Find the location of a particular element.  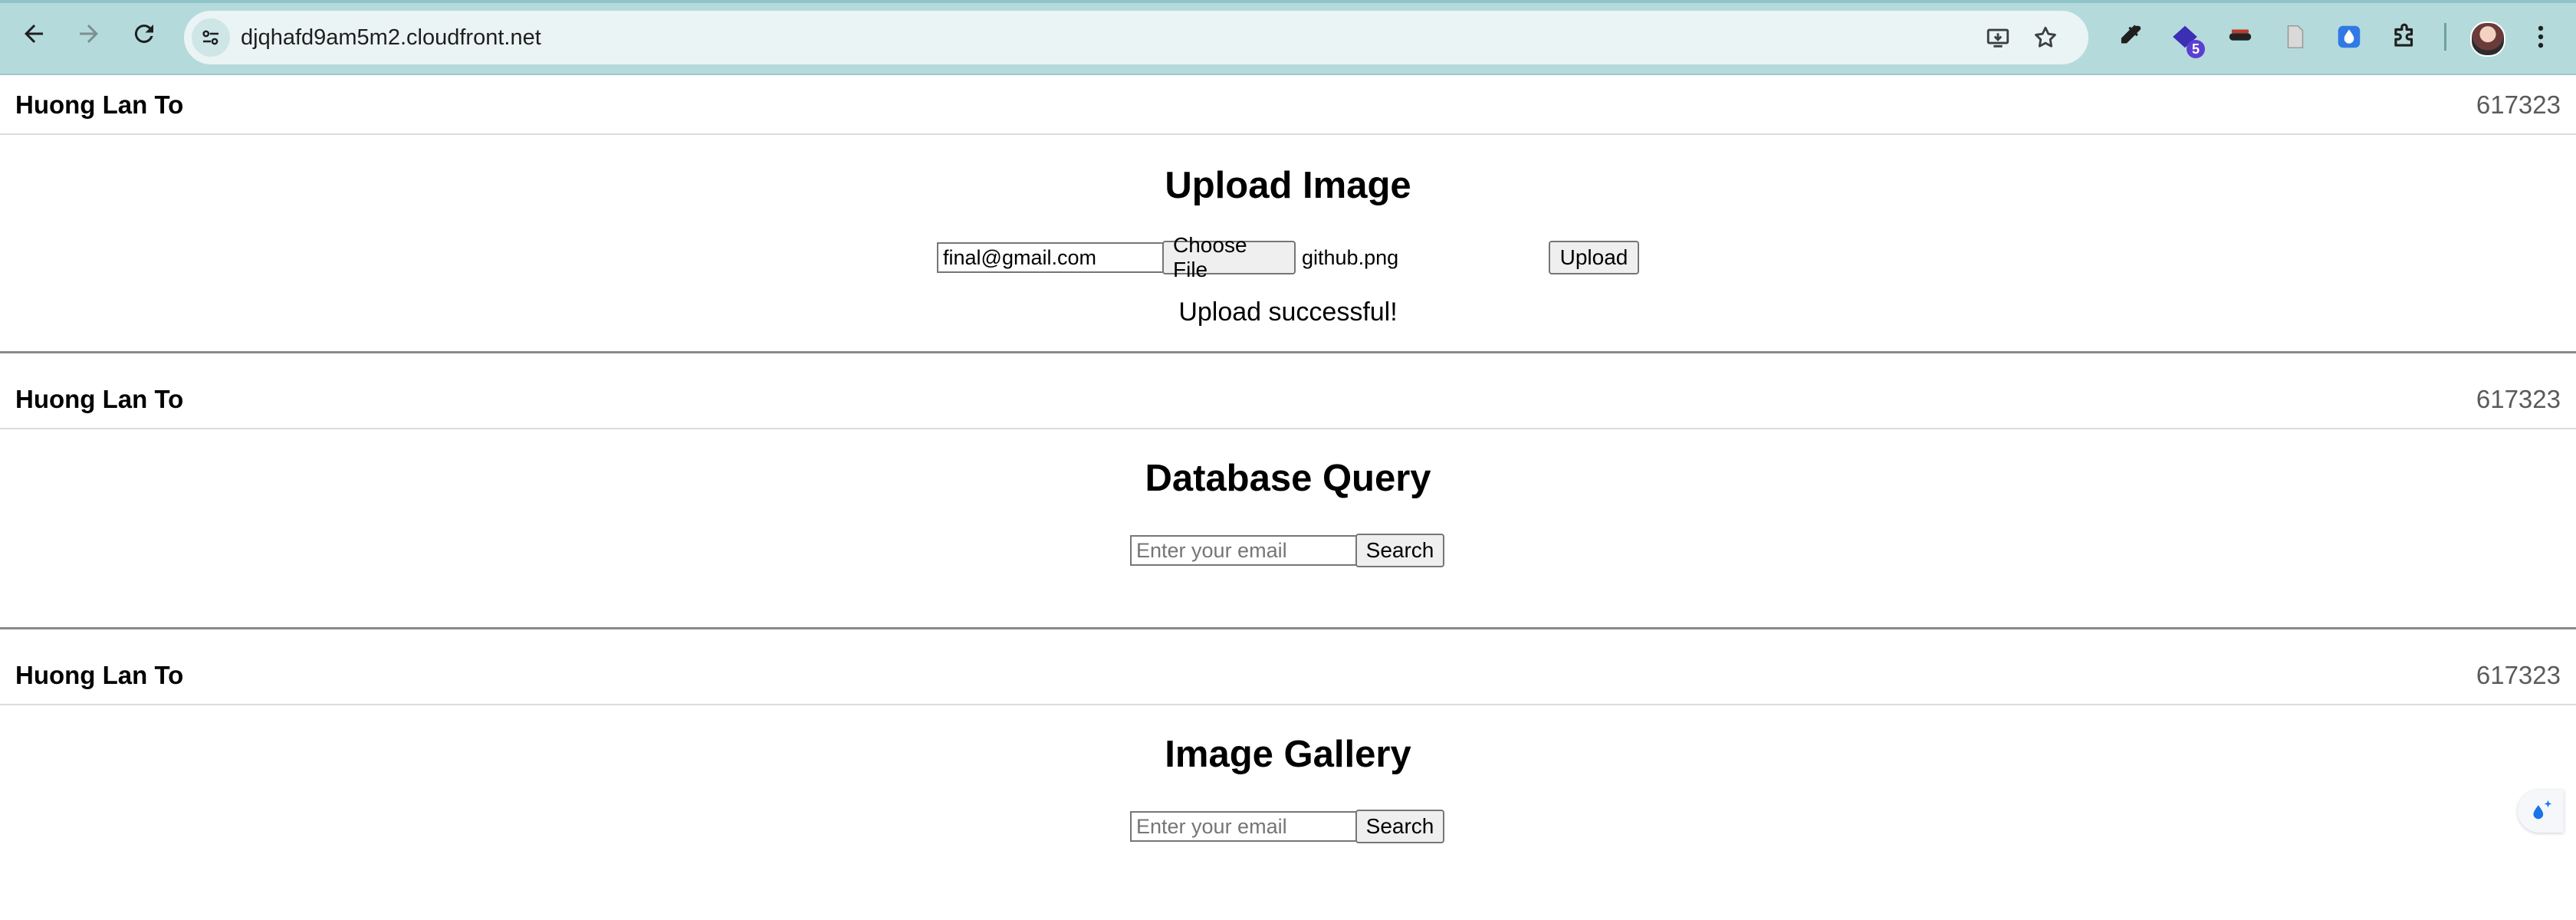

mask-extension-icon is located at coordinates (2240, 35).